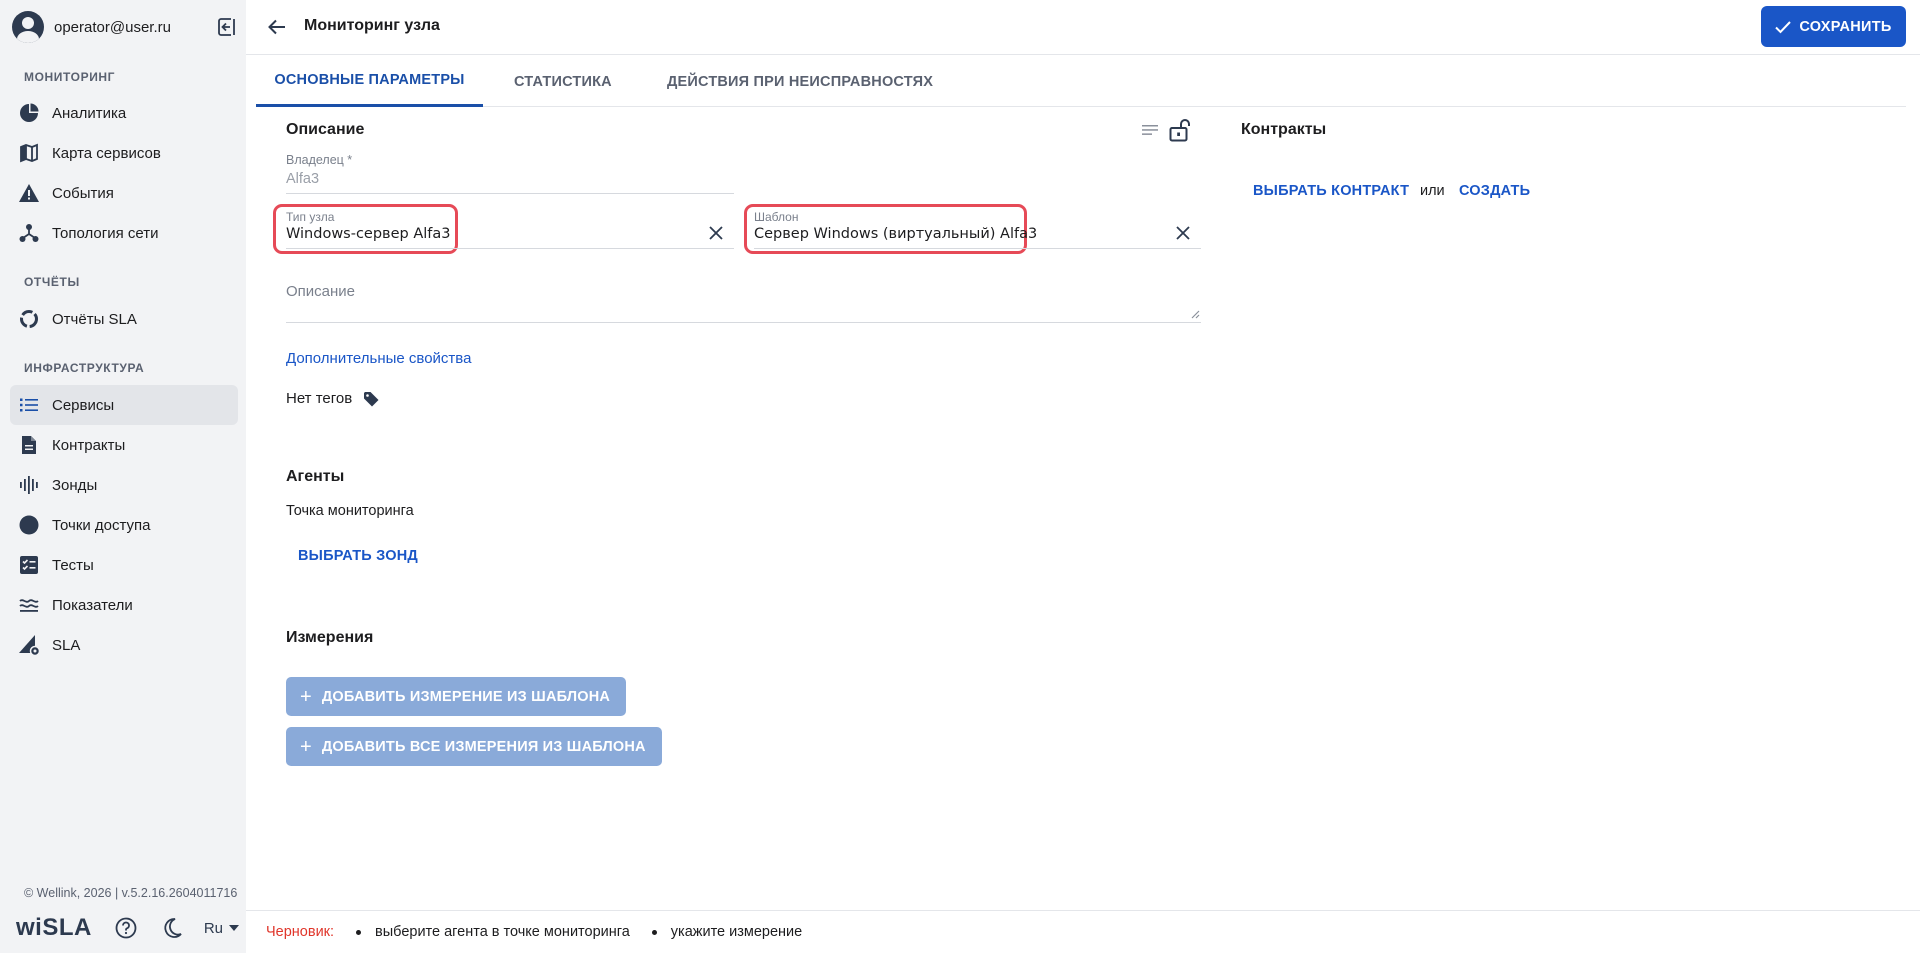 This screenshot has width=1920, height=953. What do you see at coordinates (83, 193) in the screenshot?
I see `sidebar-item-label: События` at bounding box center [83, 193].